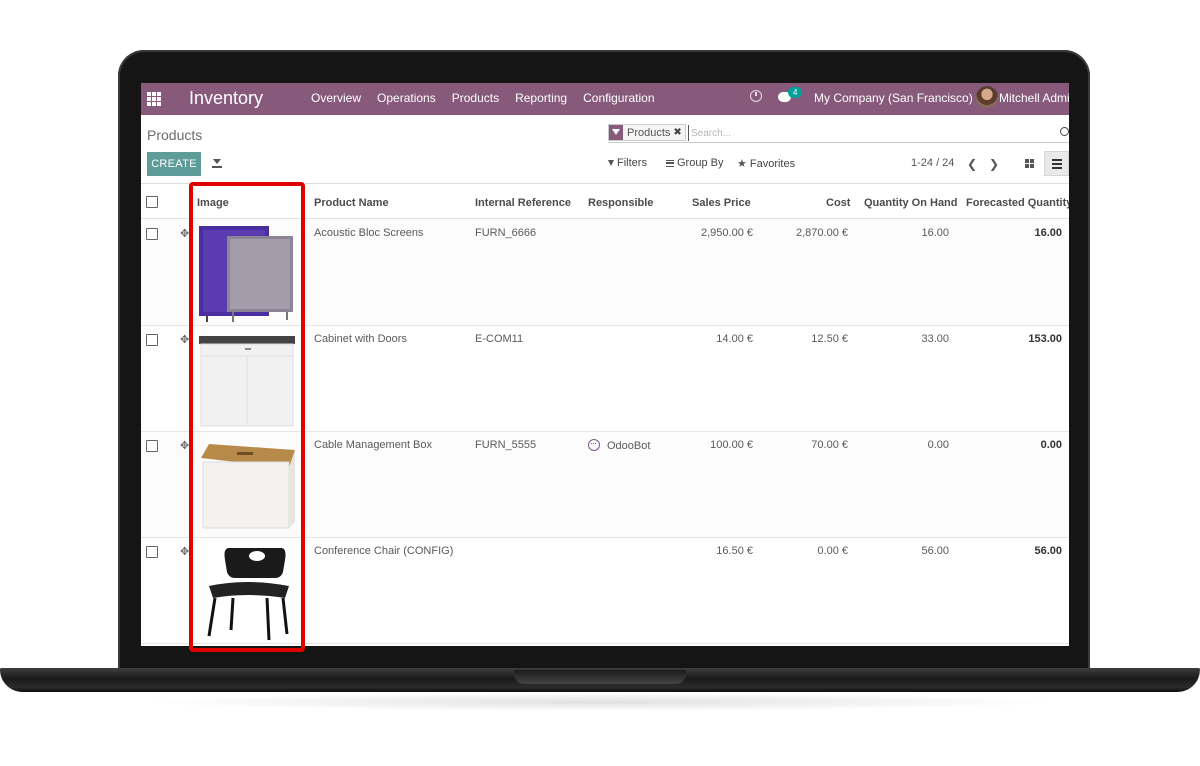 Image resolution: width=1200 pixels, height=766 pixels. I want to click on column-quantity-on-hand: Quantity On Hand, so click(911, 203).